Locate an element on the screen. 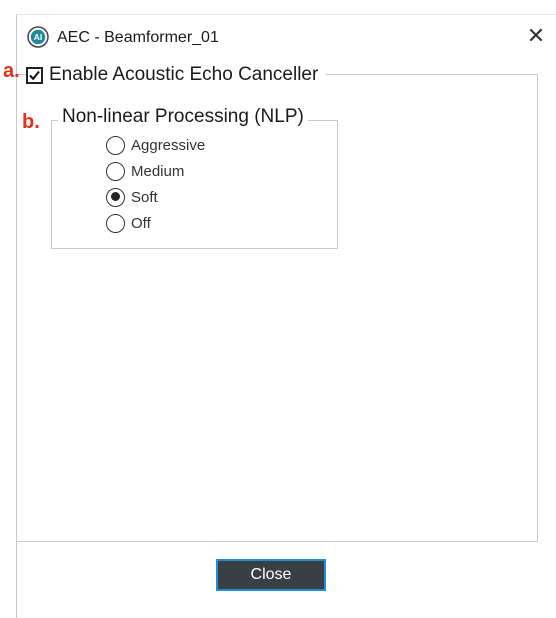  title-bar: AI AEC - Beamformer_01 ✕ is located at coordinates (286, 39).